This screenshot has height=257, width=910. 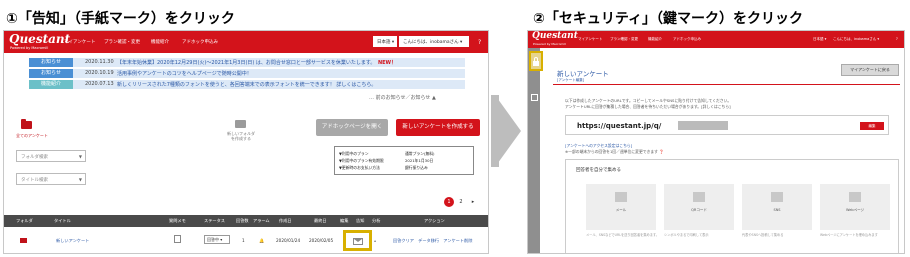 I want to click on web-icon, so click(x=855, y=197).